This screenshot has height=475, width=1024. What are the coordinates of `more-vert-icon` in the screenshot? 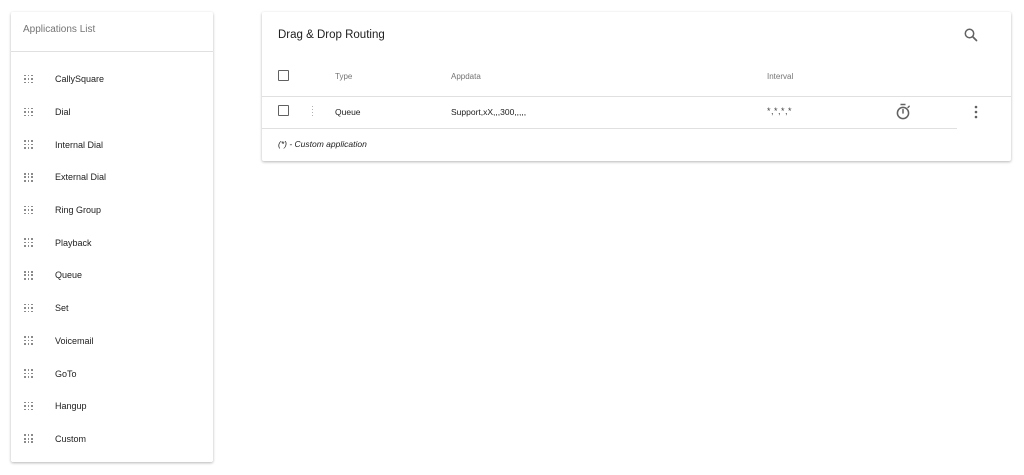 It's located at (976, 112).